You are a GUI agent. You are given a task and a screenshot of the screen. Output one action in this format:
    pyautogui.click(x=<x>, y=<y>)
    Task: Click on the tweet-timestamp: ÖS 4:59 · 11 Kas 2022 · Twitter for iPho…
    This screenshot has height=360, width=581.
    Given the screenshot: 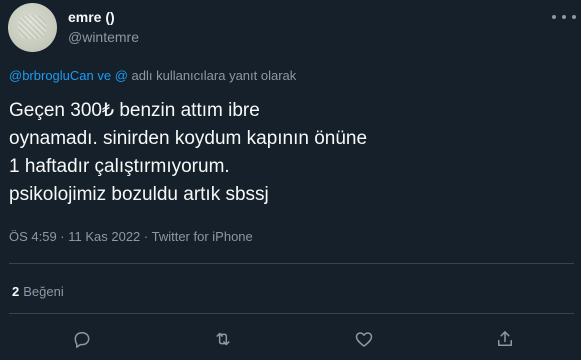 What is the action you would take?
    pyautogui.click(x=131, y=236)
    